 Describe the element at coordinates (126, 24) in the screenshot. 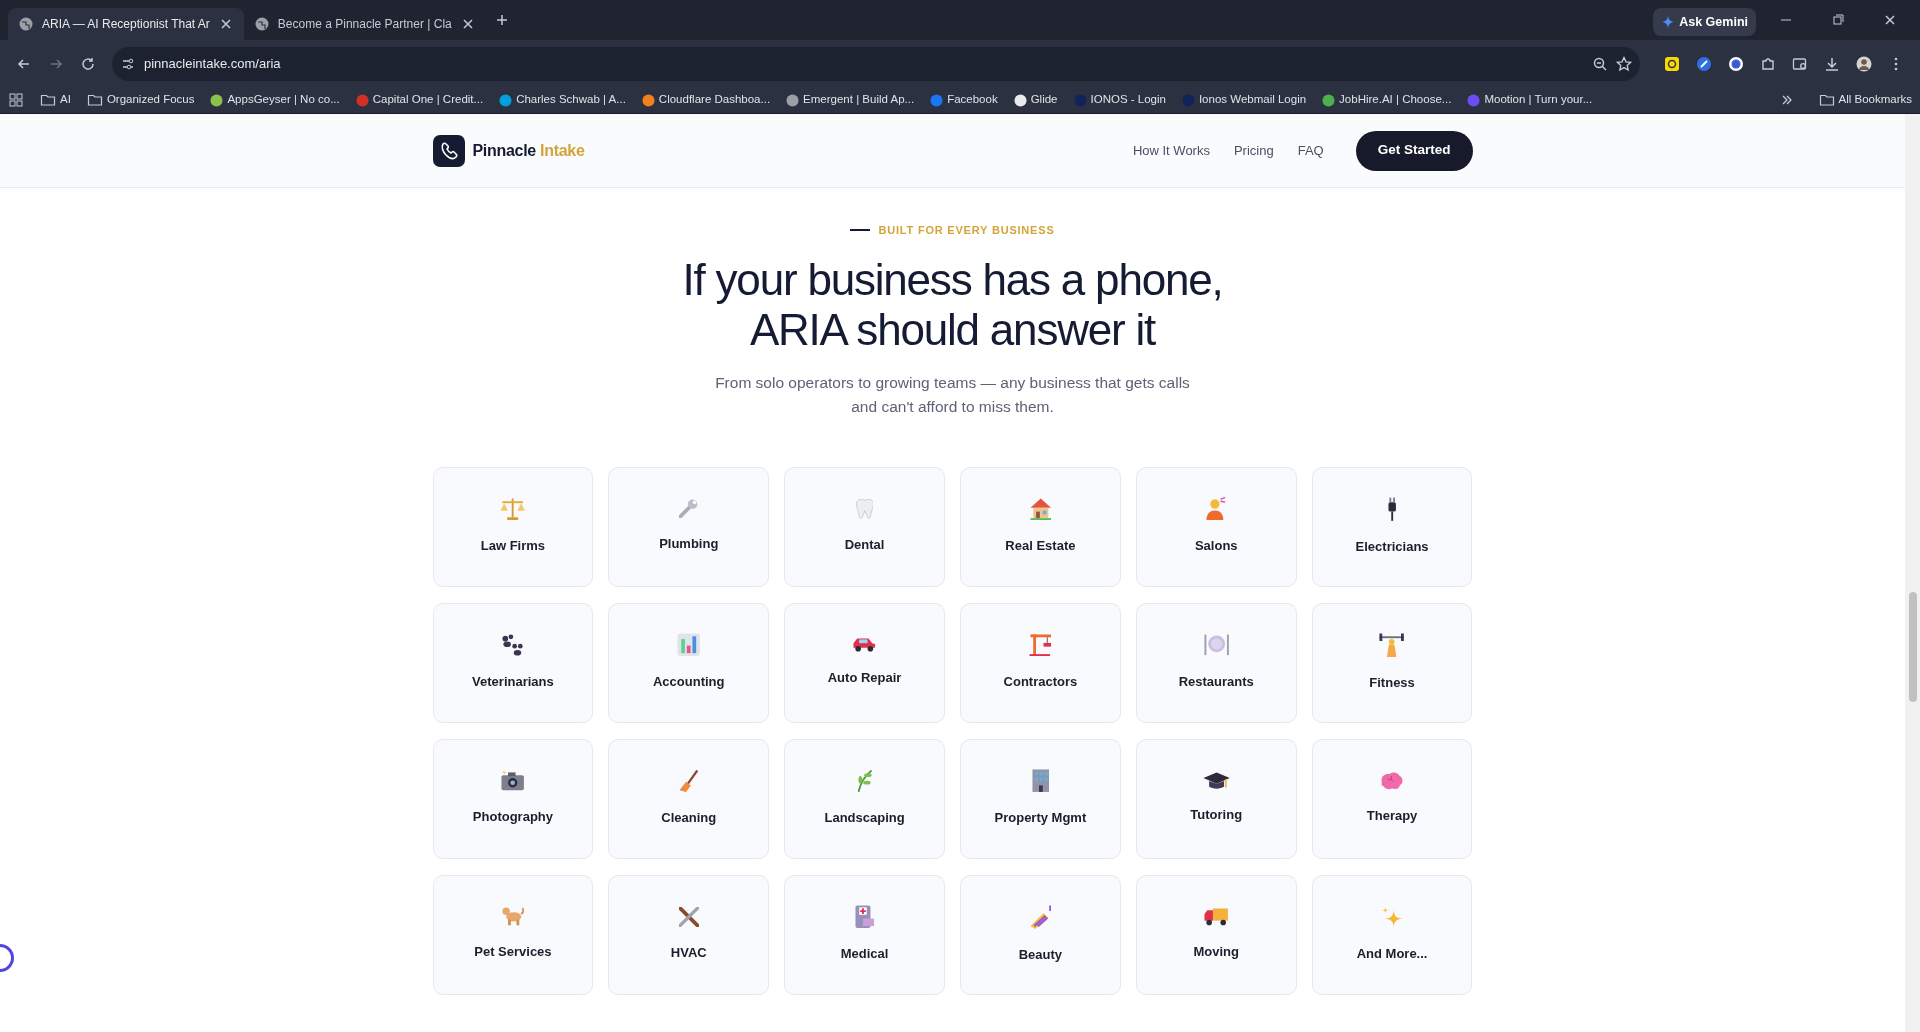

I see `browser-tab: ARIA — AI Receptionist That Ar` at that location.